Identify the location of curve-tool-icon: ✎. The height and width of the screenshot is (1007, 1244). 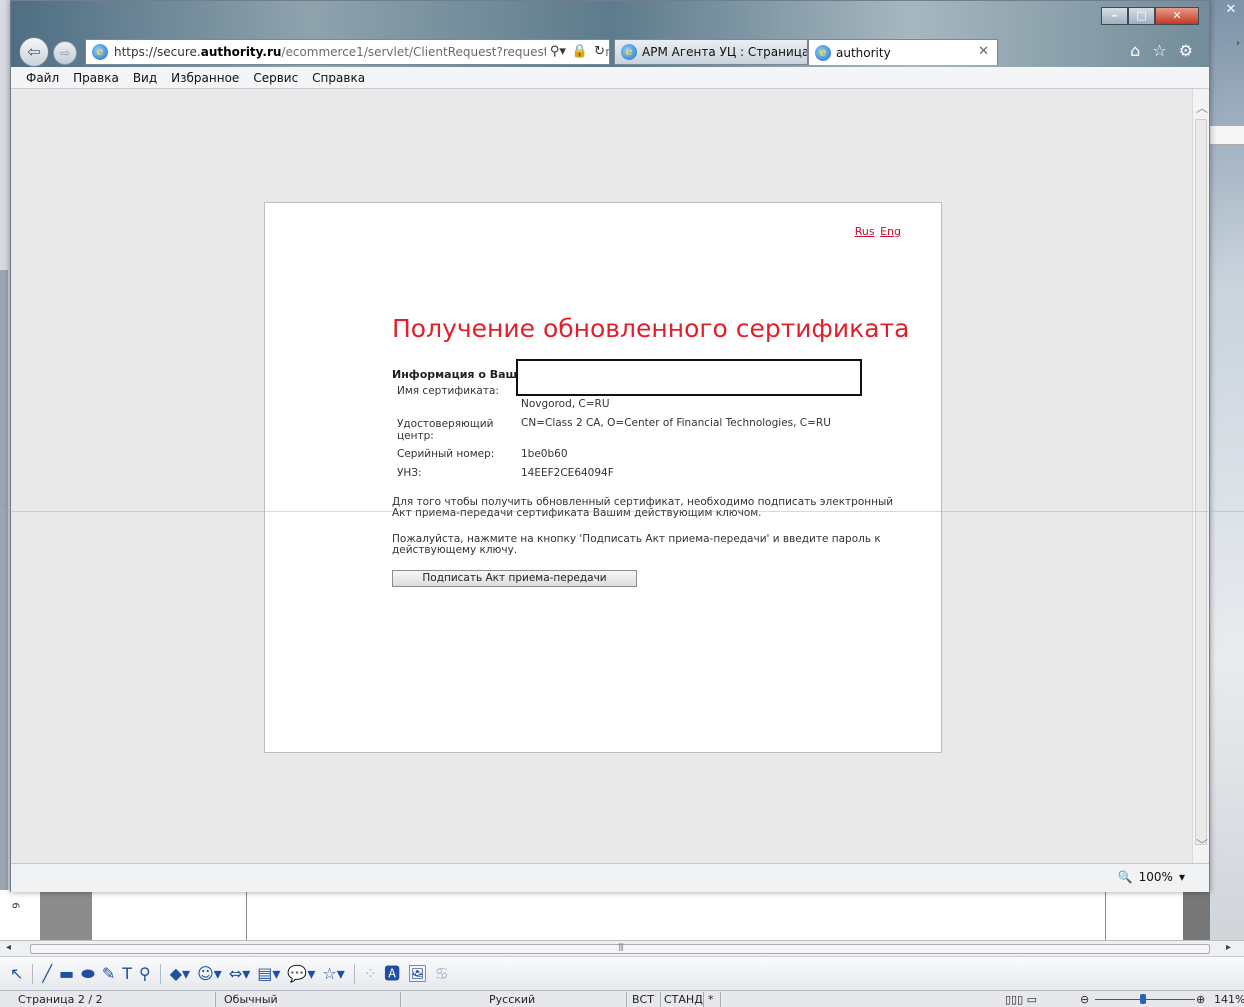
(108, 973).